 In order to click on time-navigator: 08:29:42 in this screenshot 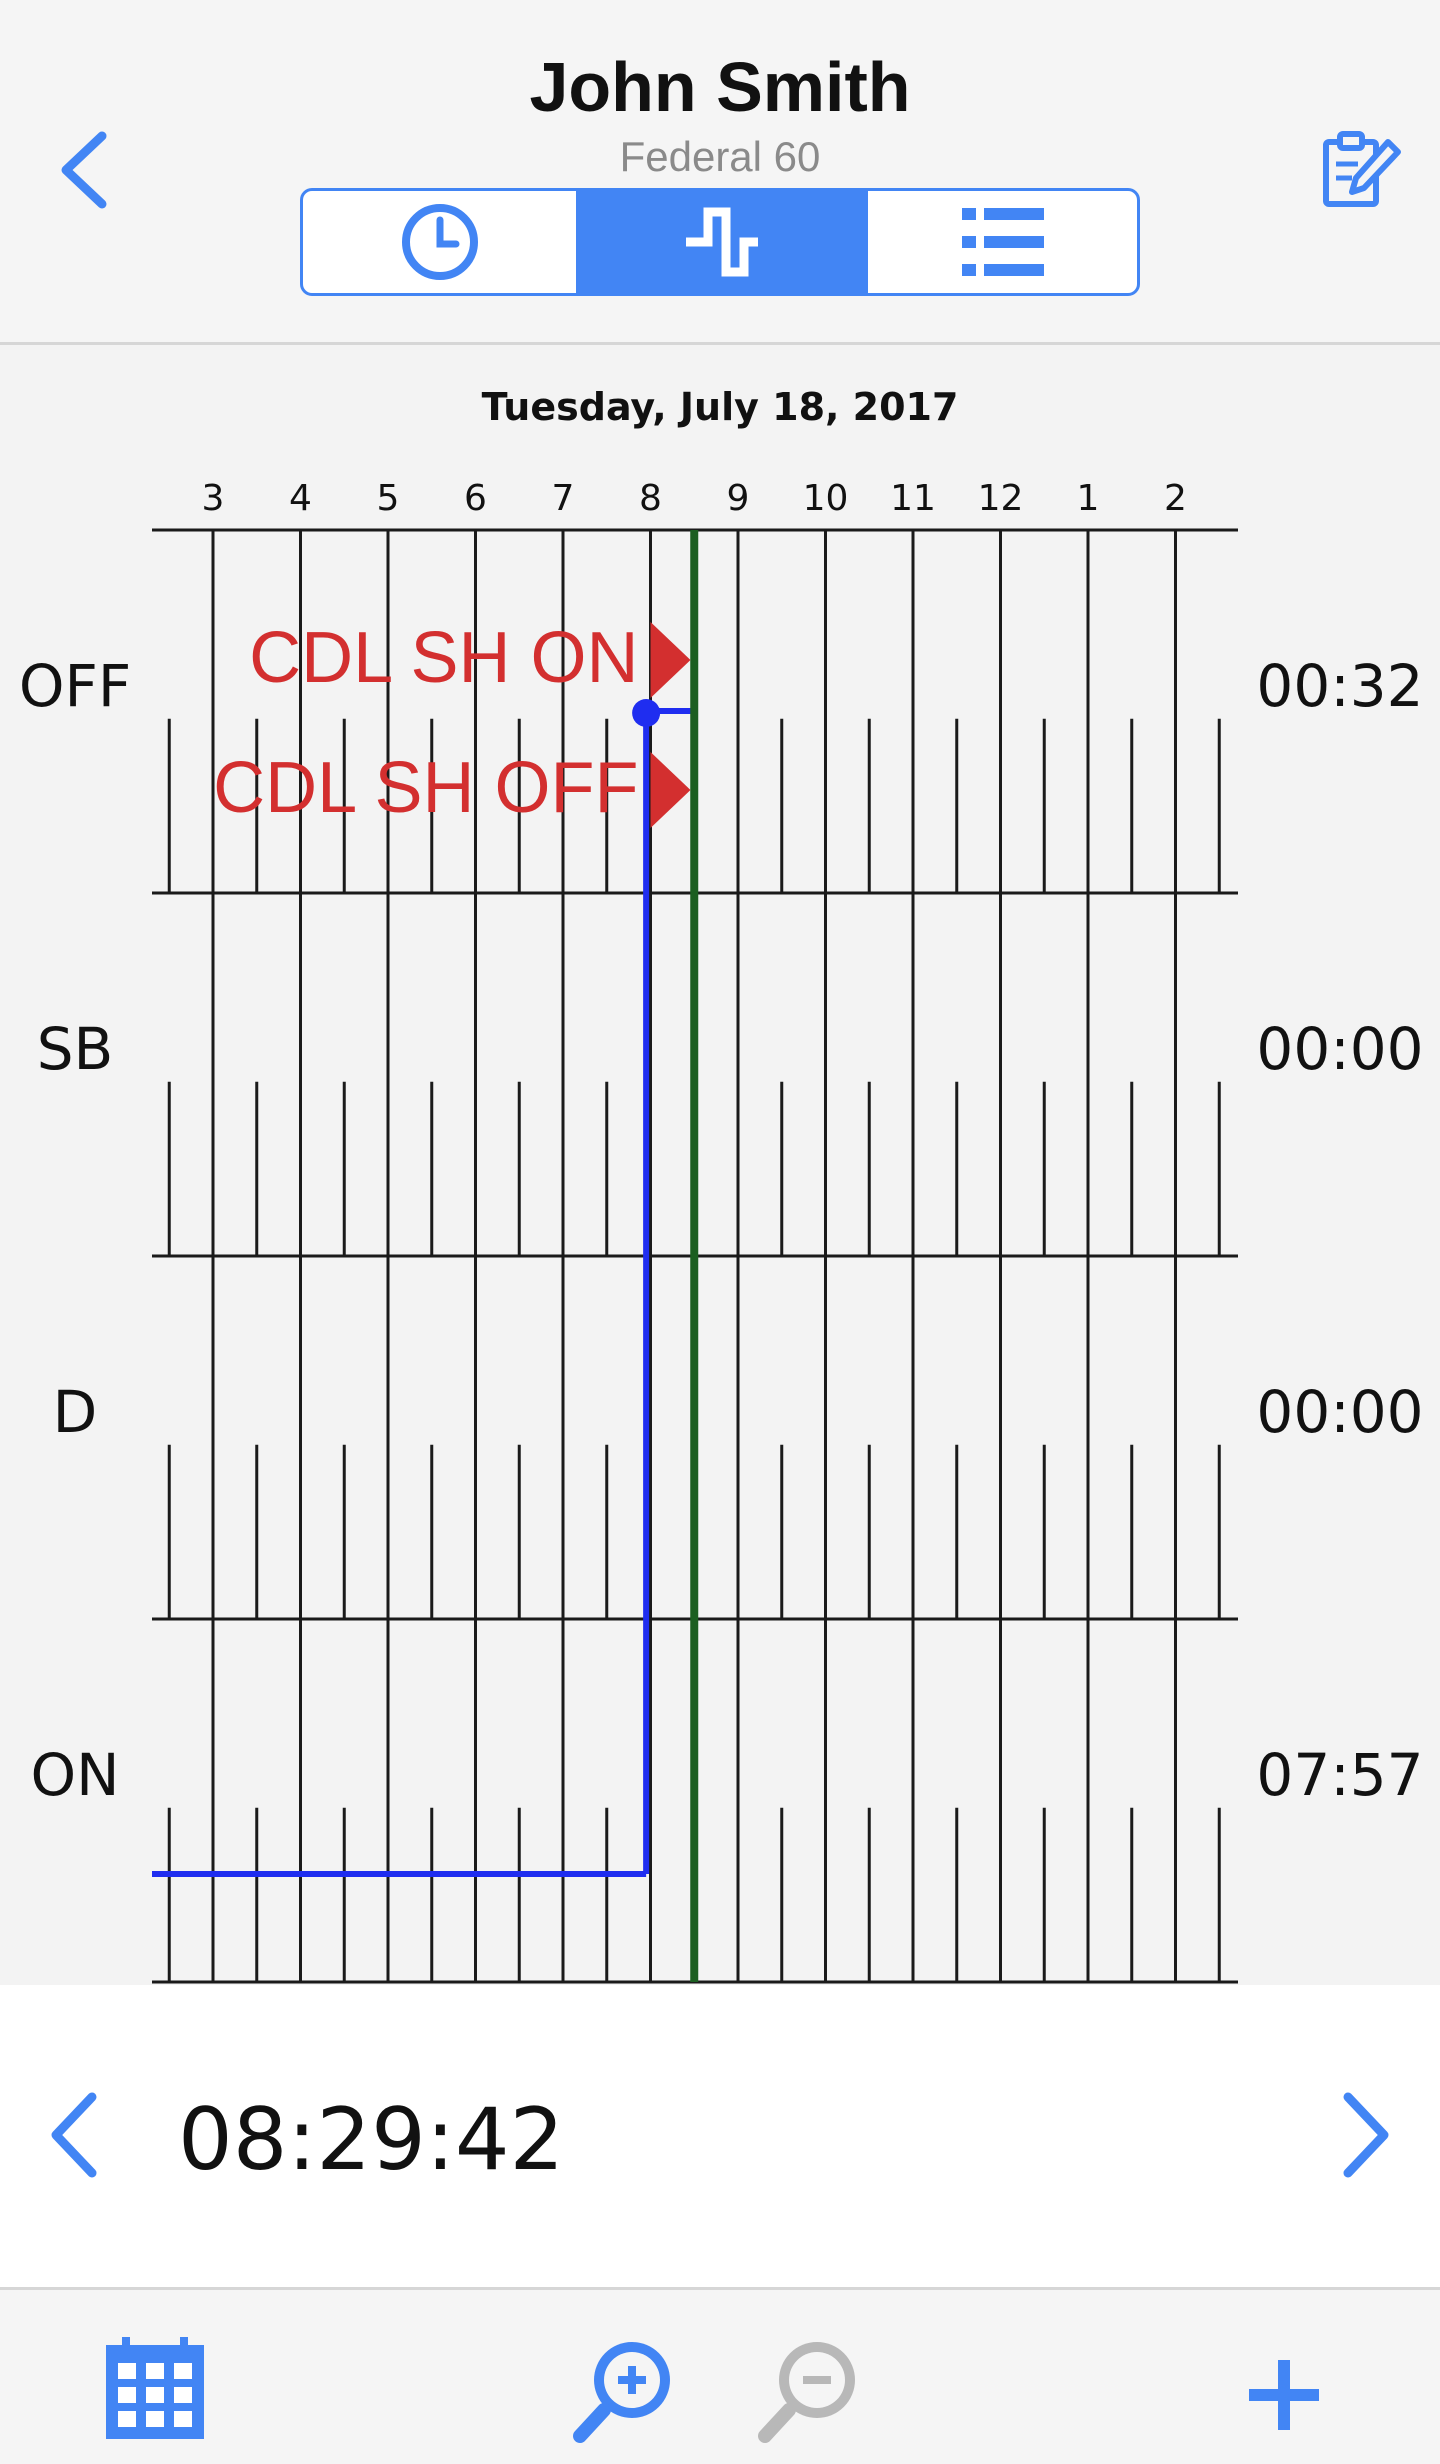, I will do `click(720, 2137)`.